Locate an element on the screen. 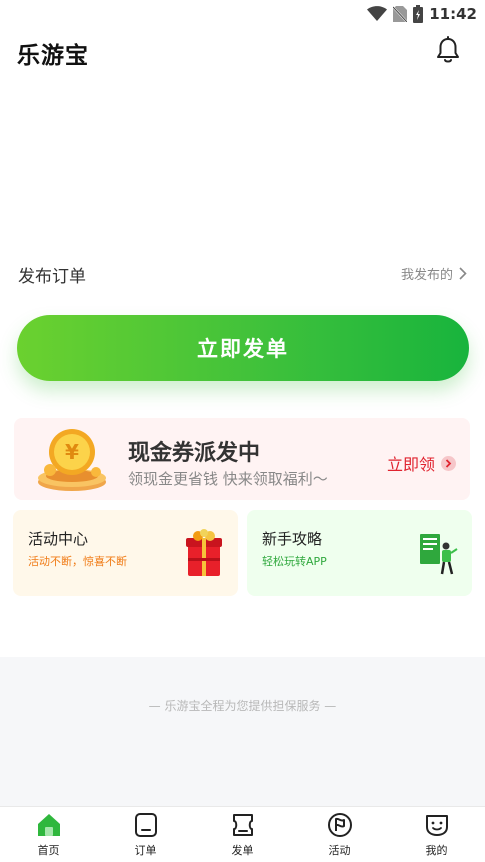 The height and width of the screenshot is (862, 485). gift-box-icon is located at coordinates (204, 552).